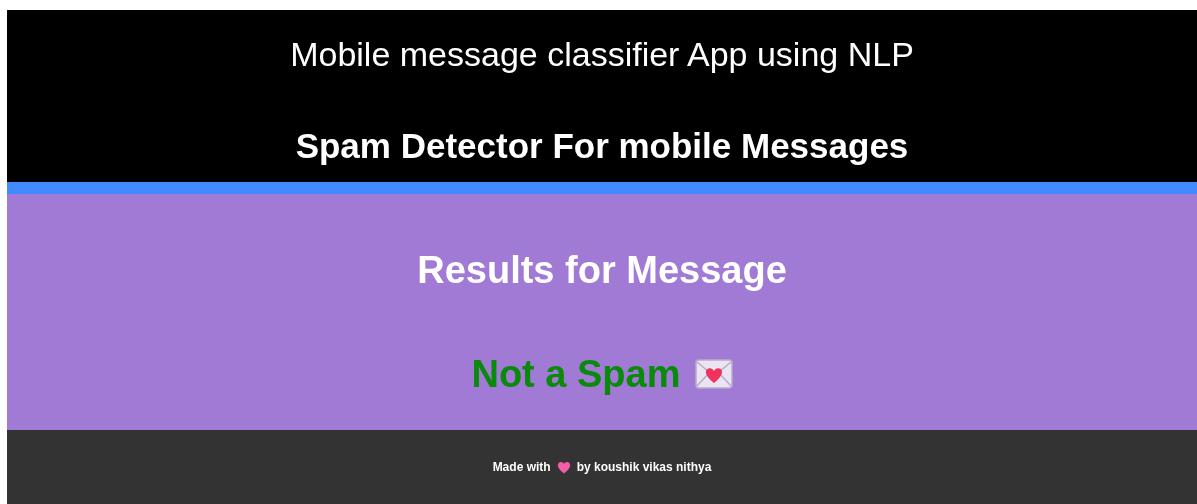 The image size is (1197, 504). Describe the element at coordinates (563, 467) in the screenshot. I see `heart-icon` at that location.